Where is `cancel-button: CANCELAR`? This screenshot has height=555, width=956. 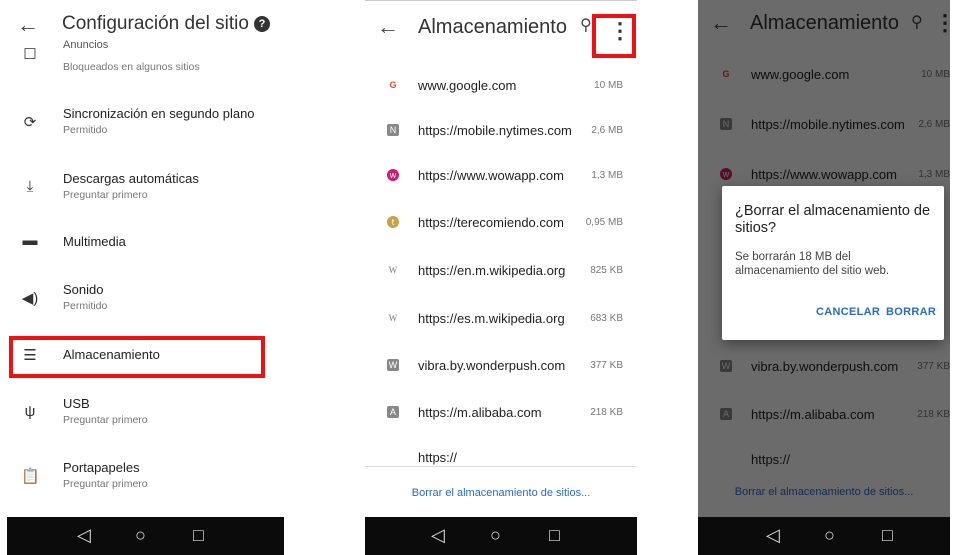
cancel-button: CANCELAR is located at coordinates (848, 312).